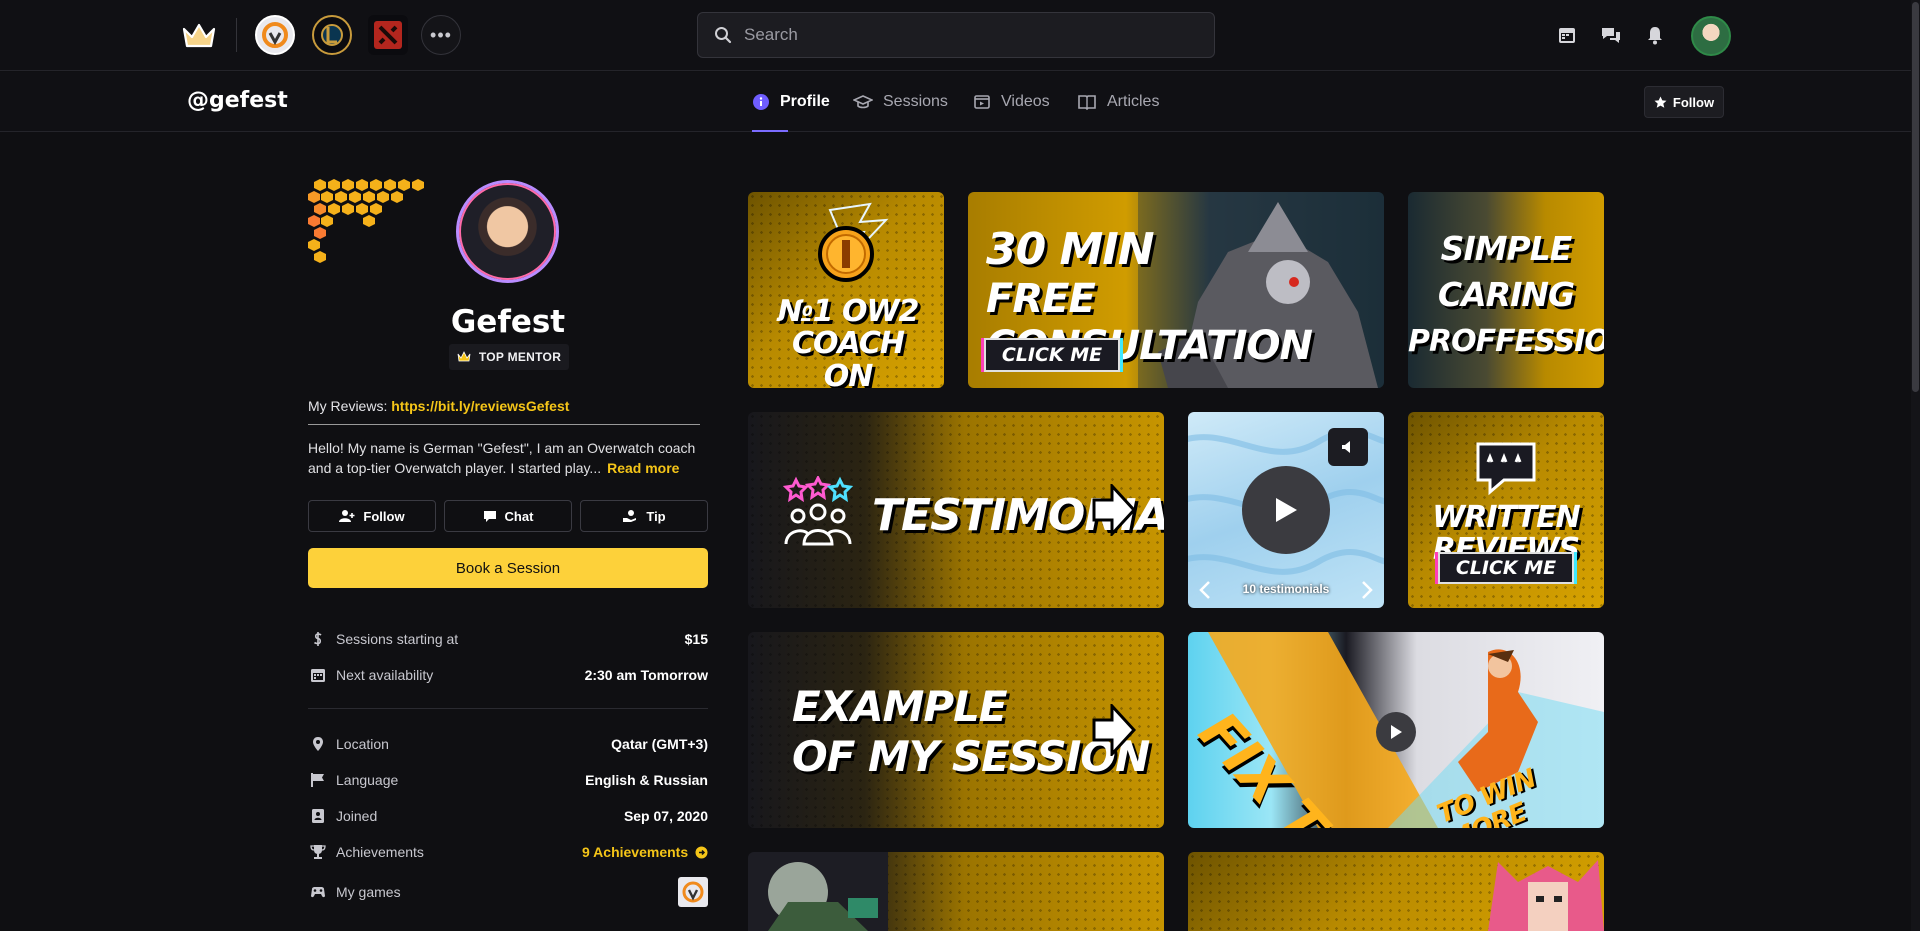 This screenshot has height=931, width=1920. Describe the element at coordinates (508, 639) in the screenshot. I see `stat-sessions-price: Sessions starting at $15` at that location.